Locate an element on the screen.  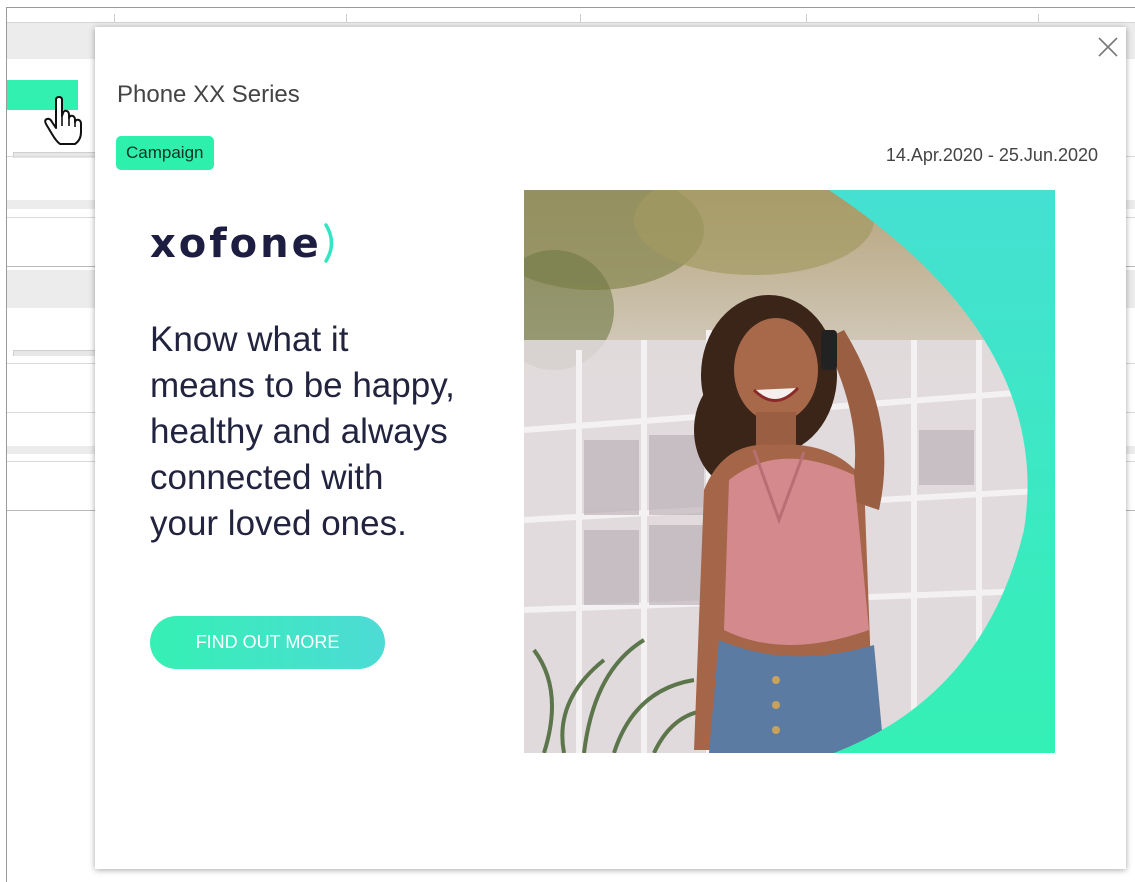
timeline-header is located at coordinates (571, 15).